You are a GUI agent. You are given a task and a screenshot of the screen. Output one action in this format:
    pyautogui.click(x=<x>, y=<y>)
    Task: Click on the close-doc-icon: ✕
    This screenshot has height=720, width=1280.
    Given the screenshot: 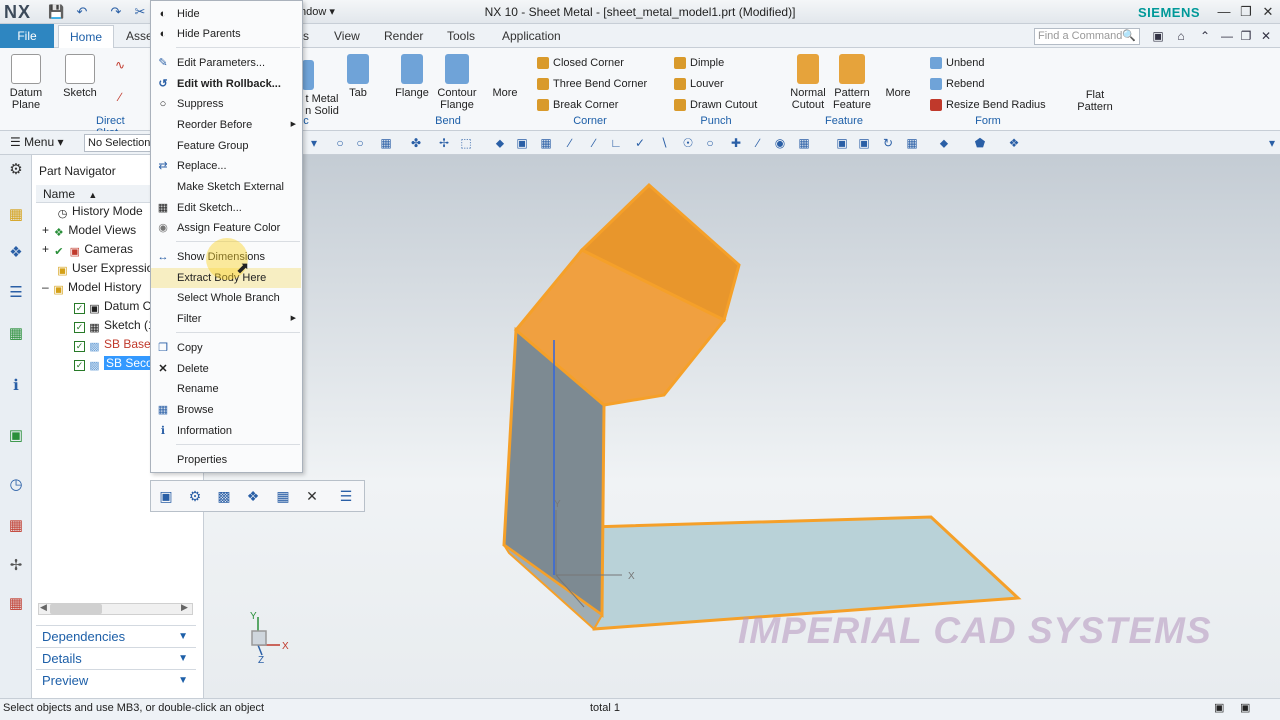 What is the action you would take?
    pyautogui.click(x=1266, y=37)
    